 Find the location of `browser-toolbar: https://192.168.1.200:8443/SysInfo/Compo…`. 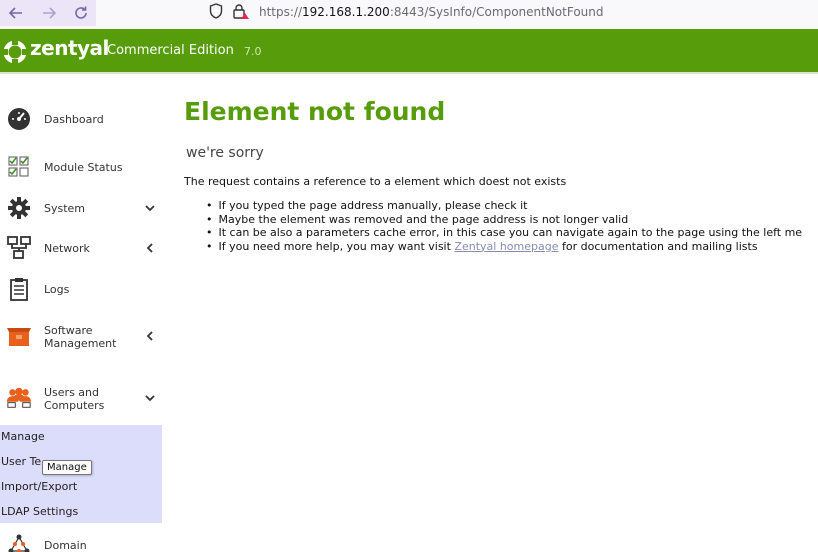

browser-toolbar: https://192.168.1.200:8443/SysInfo/Compo… is located at coordinates (409, 14).